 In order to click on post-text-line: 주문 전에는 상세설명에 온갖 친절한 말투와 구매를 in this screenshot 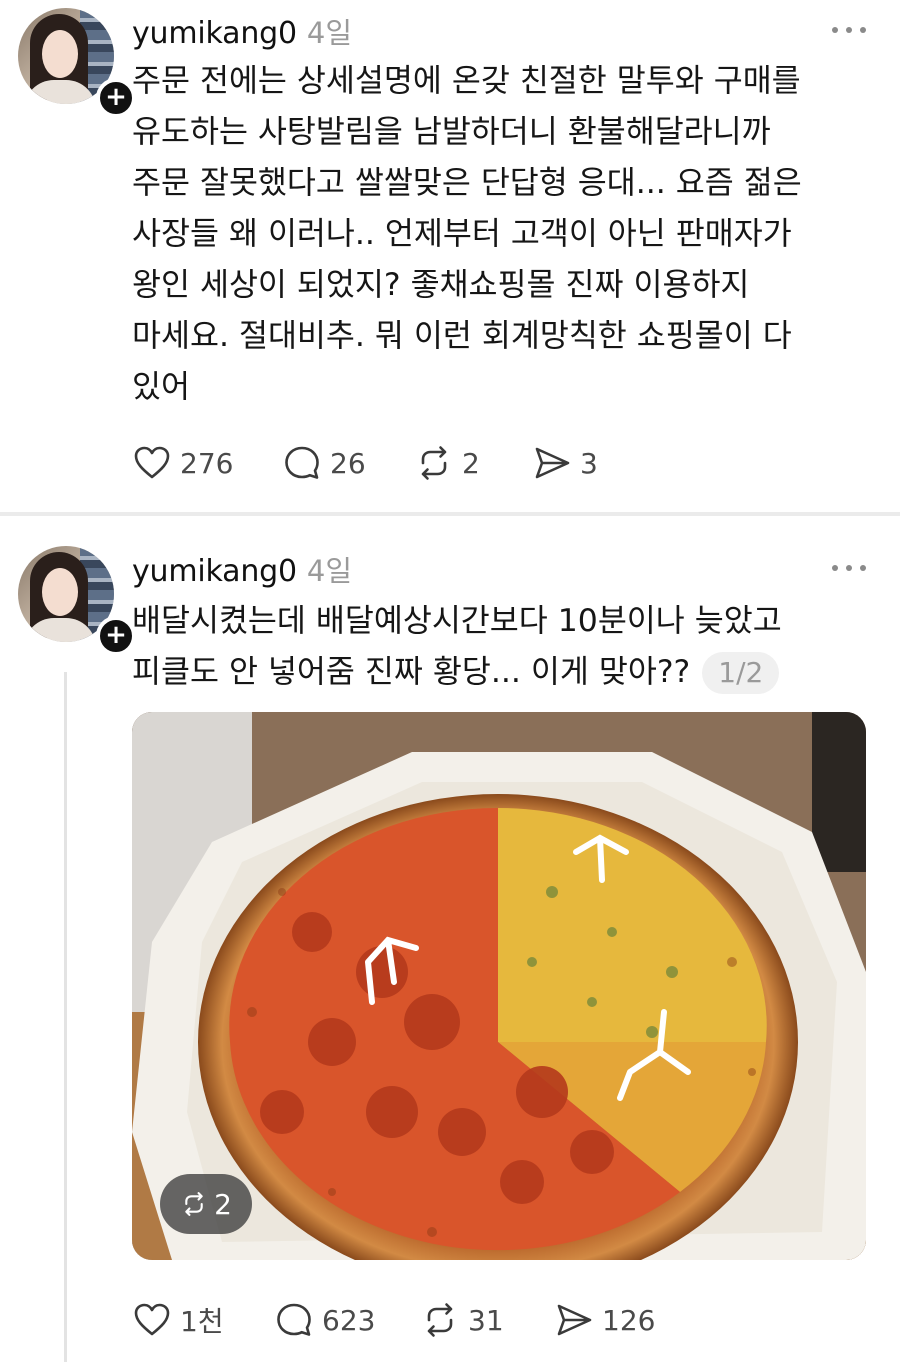, I will do `click(466, 81)`.